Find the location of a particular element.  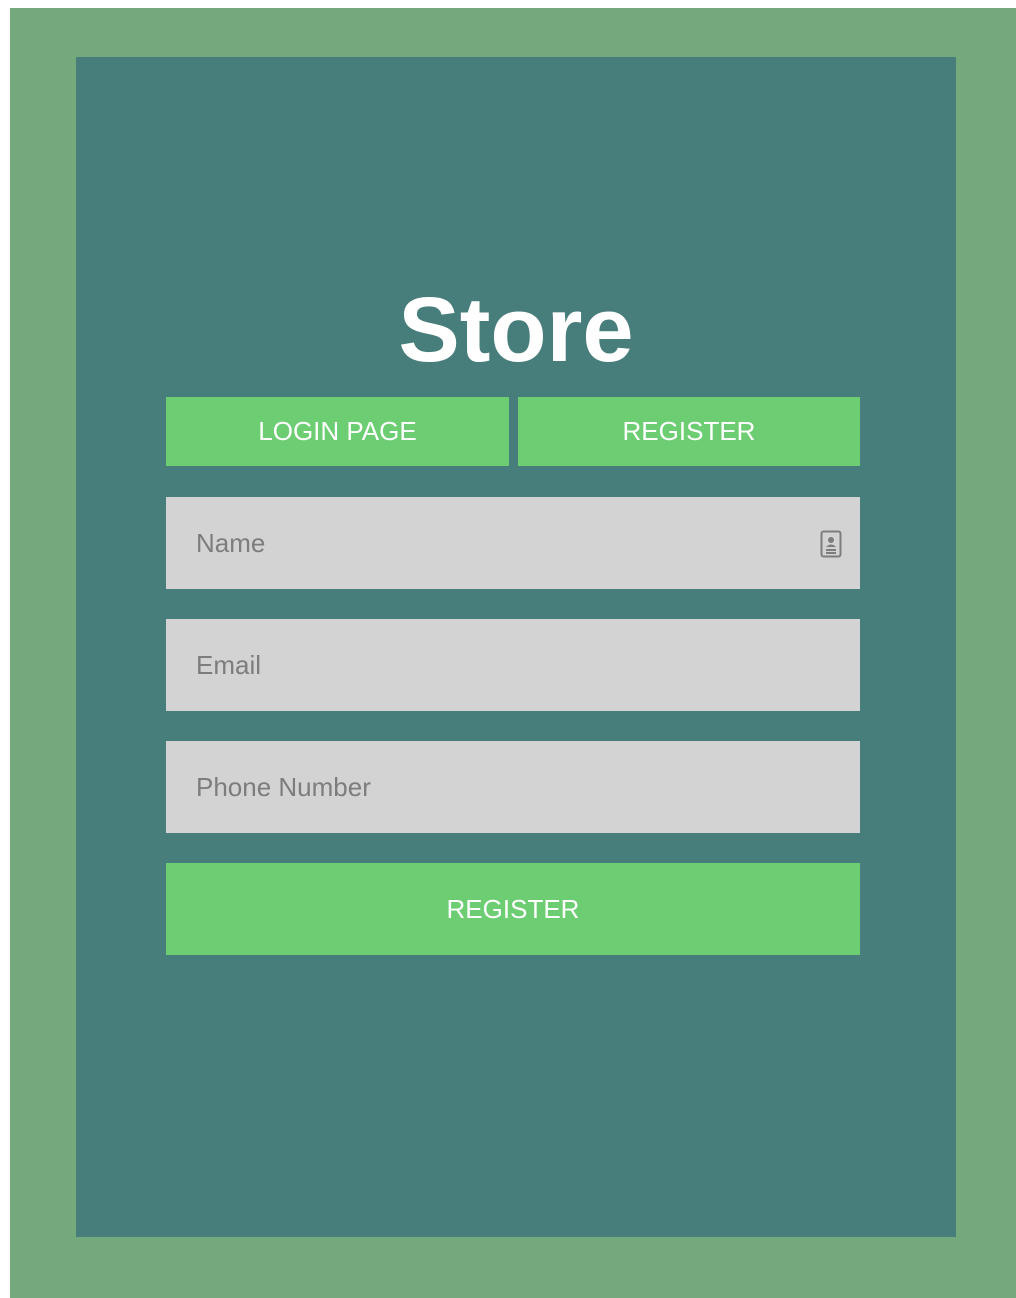

email-input is located at coordinates (513, 665).